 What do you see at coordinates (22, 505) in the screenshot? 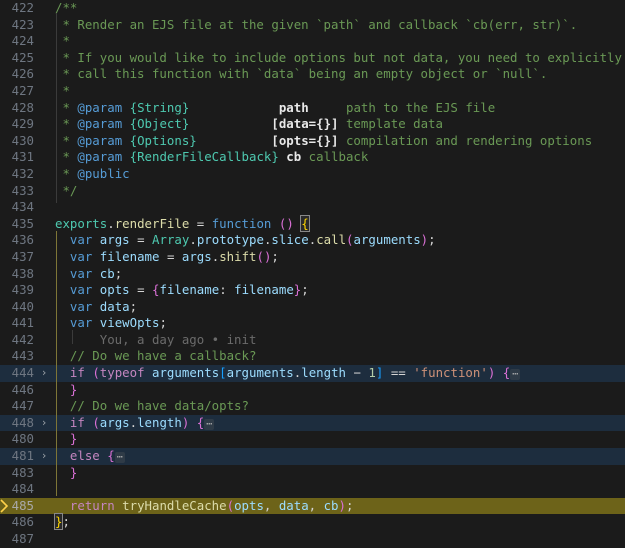
I see `line-number: 485` at bounding box center [22, 505].